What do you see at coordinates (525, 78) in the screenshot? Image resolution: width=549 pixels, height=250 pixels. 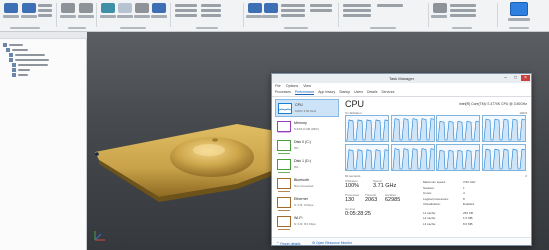 I see `close-button: ×` at bounding box center [525, 78].